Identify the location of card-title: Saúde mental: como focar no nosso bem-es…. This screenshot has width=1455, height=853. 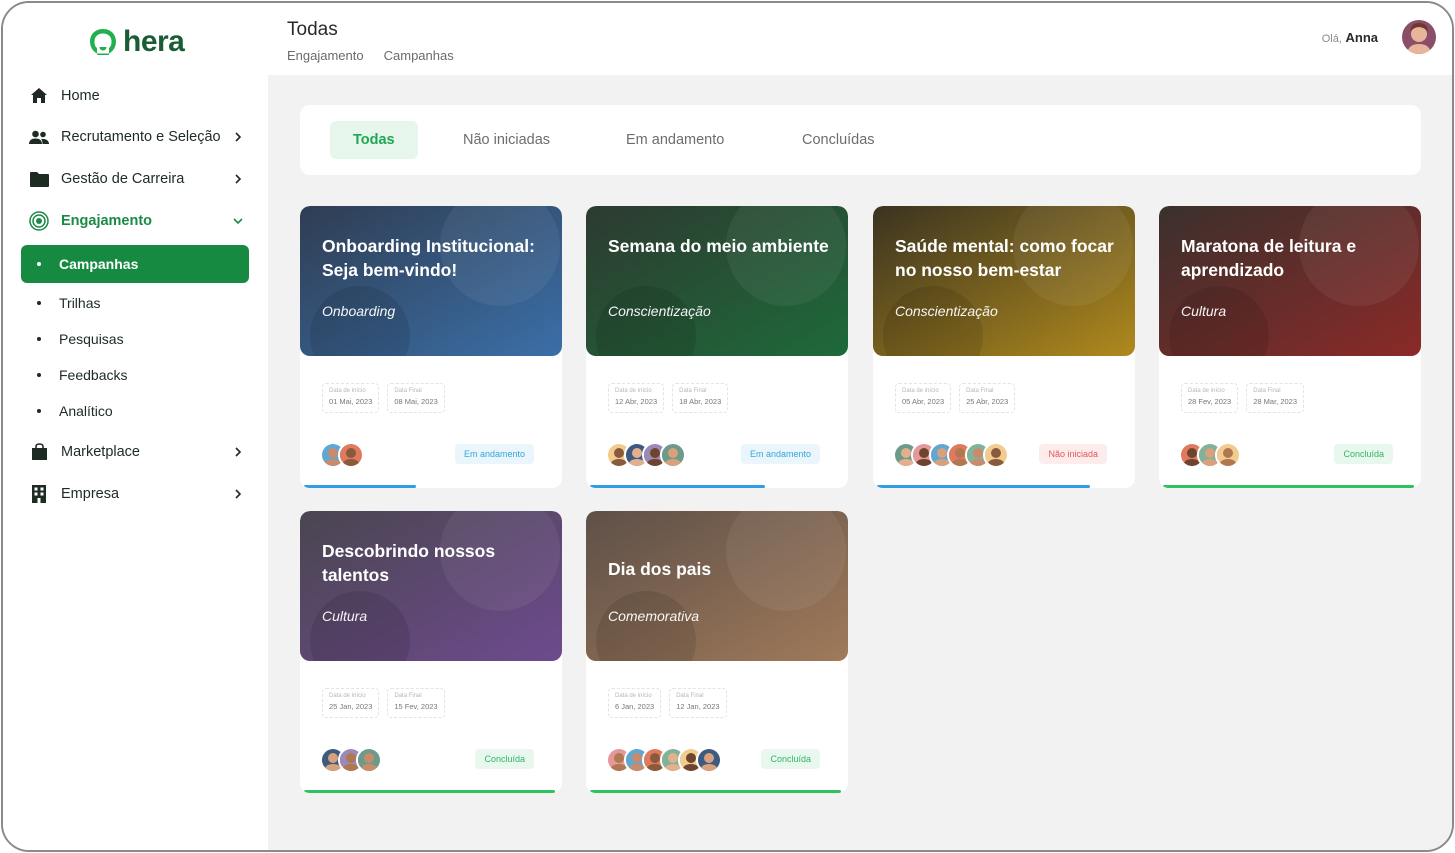
(1004, 258).